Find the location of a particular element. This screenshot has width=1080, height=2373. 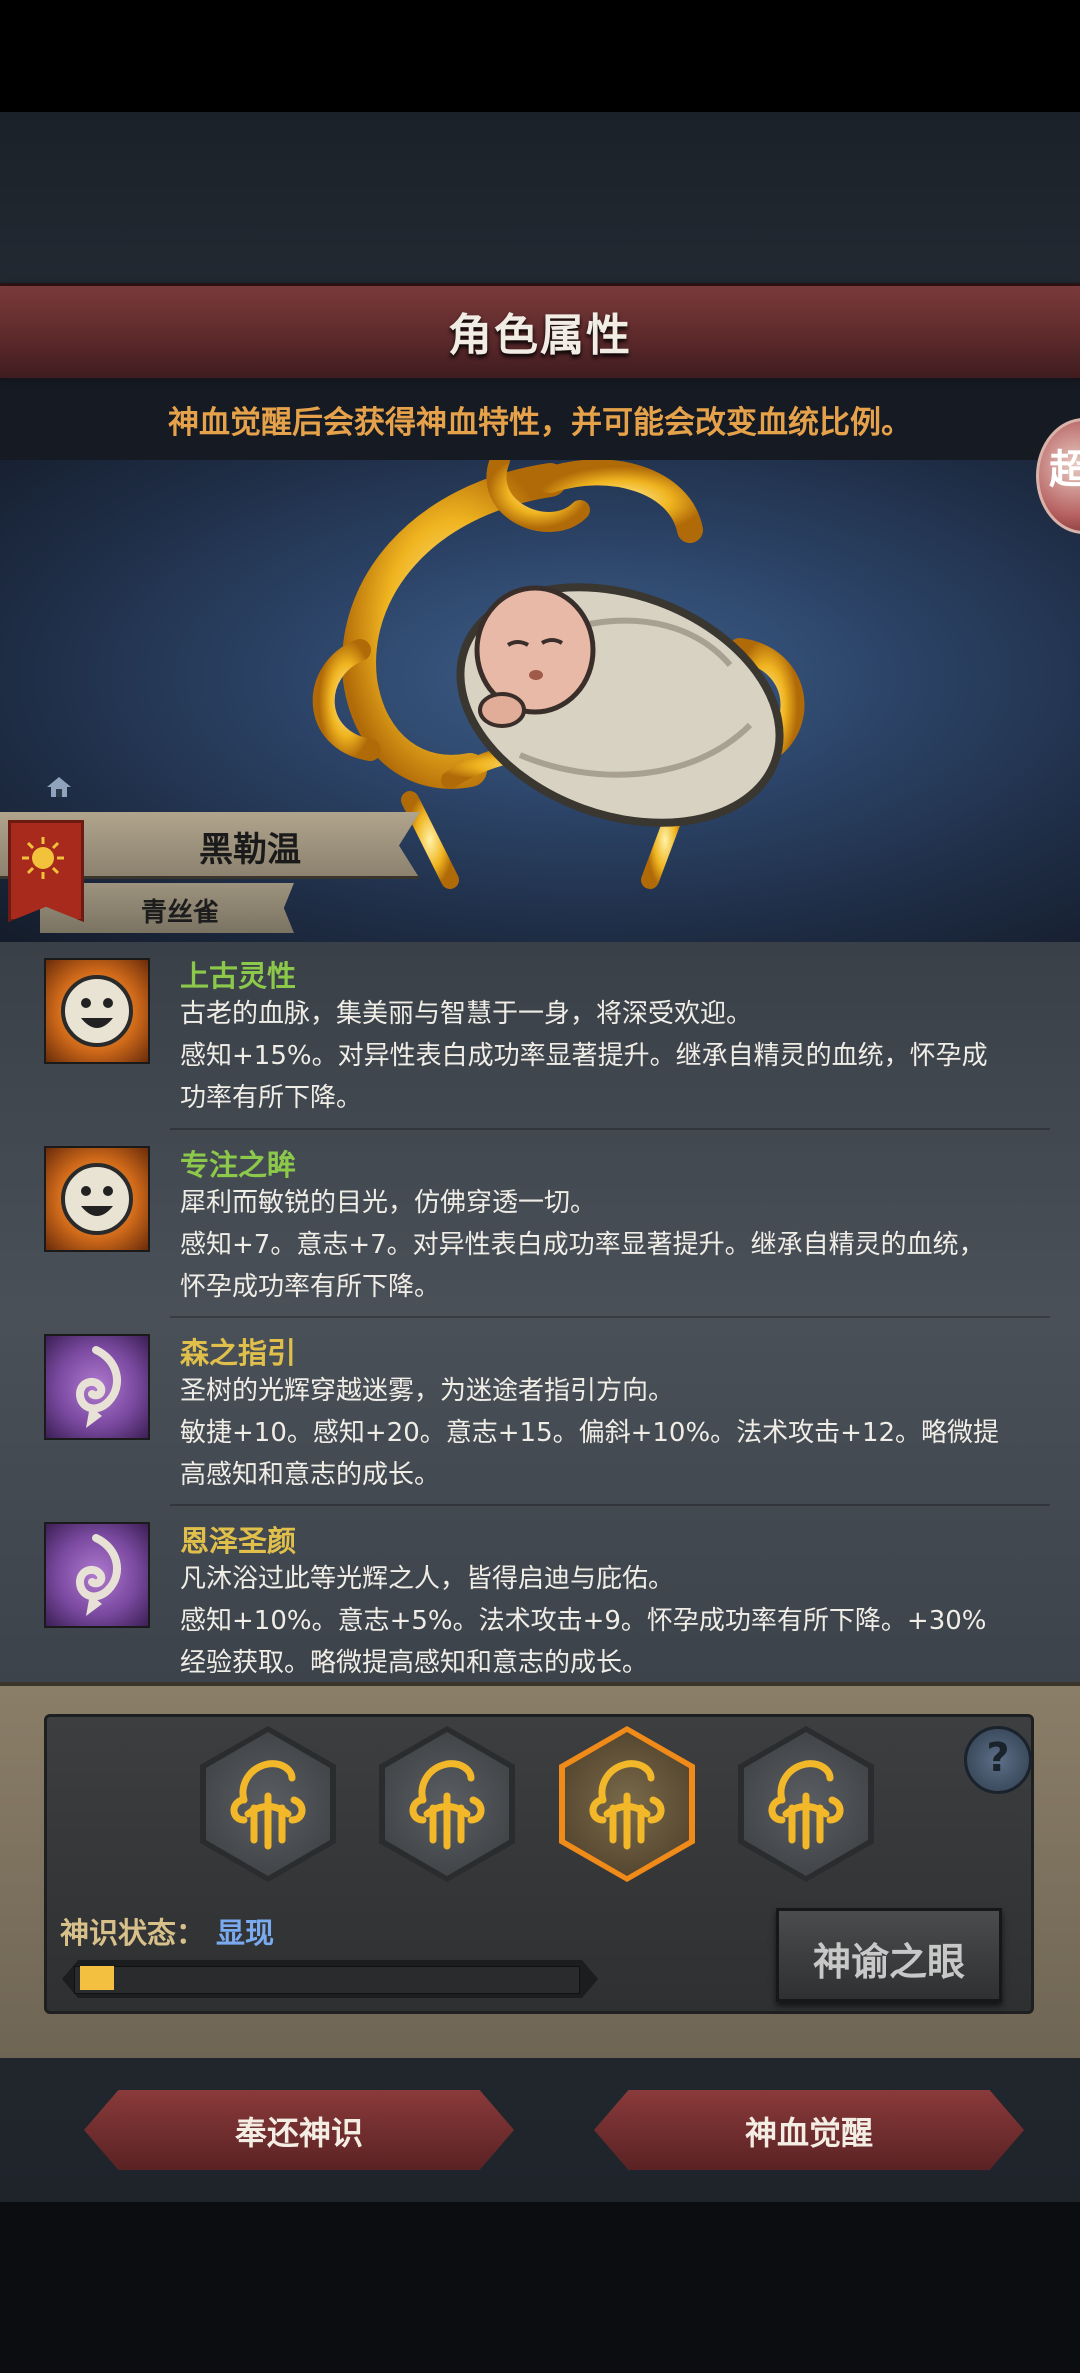

baby-portrait is located at coordinates (620, 705).